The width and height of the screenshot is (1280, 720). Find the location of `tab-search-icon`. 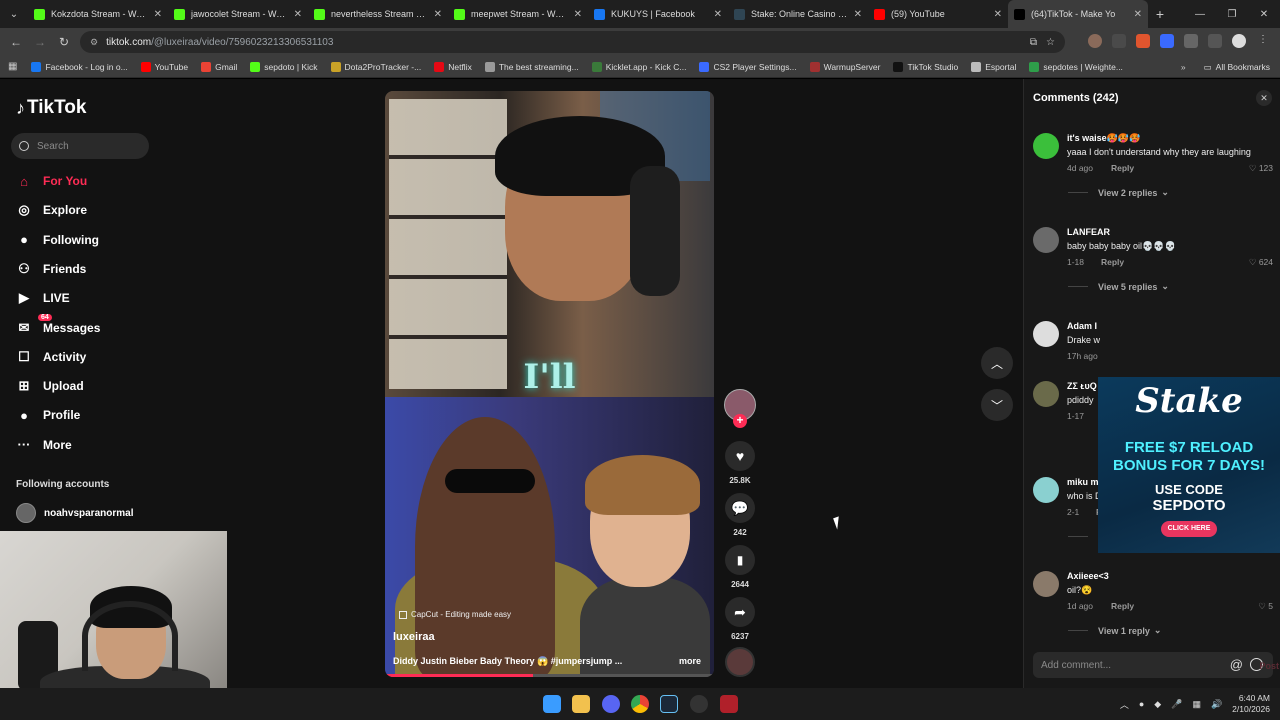

tab-search-icon is located at coordinates (1215, 41).